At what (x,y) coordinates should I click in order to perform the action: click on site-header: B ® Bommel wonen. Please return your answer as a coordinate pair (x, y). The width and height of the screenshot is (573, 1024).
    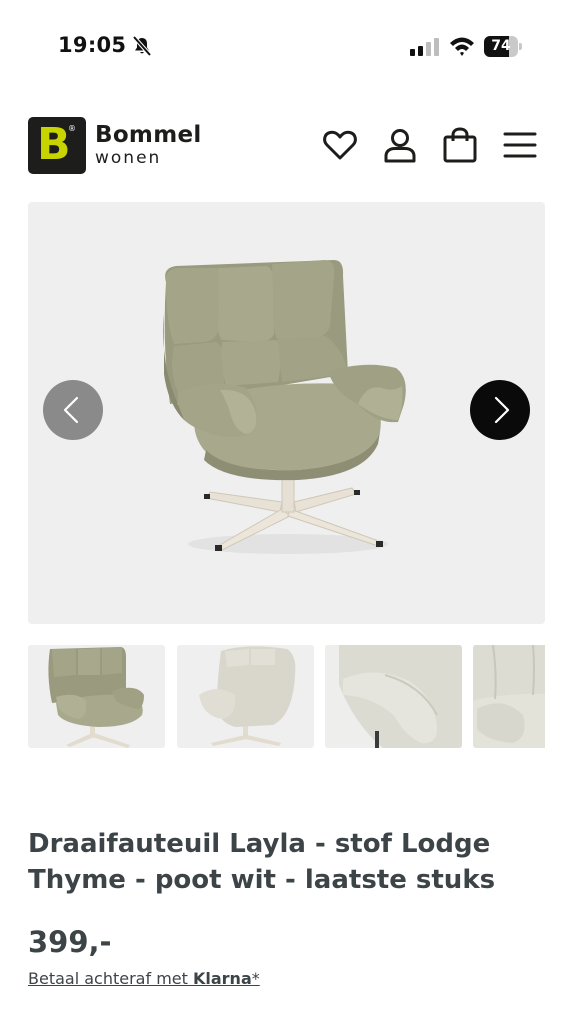
    Looking at the image, I should click on (286, 145).